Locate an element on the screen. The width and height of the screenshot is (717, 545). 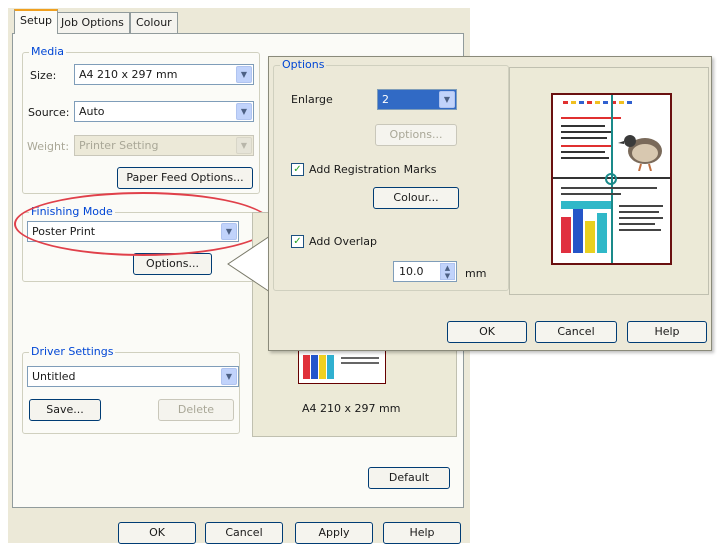
paper-size-value: A4 210 x 297 mm is located at coordinates (128, 74).